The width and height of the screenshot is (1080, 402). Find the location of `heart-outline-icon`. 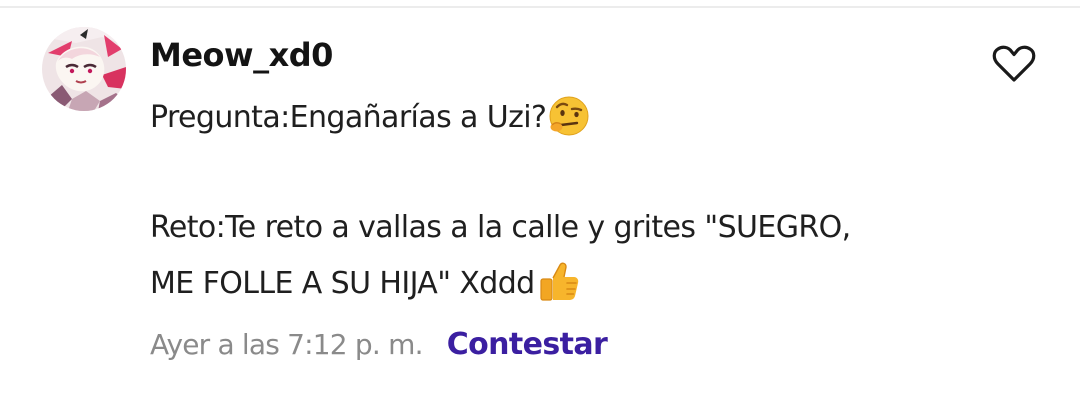

heart-outline-icon is located at coordinates (1014, 63).